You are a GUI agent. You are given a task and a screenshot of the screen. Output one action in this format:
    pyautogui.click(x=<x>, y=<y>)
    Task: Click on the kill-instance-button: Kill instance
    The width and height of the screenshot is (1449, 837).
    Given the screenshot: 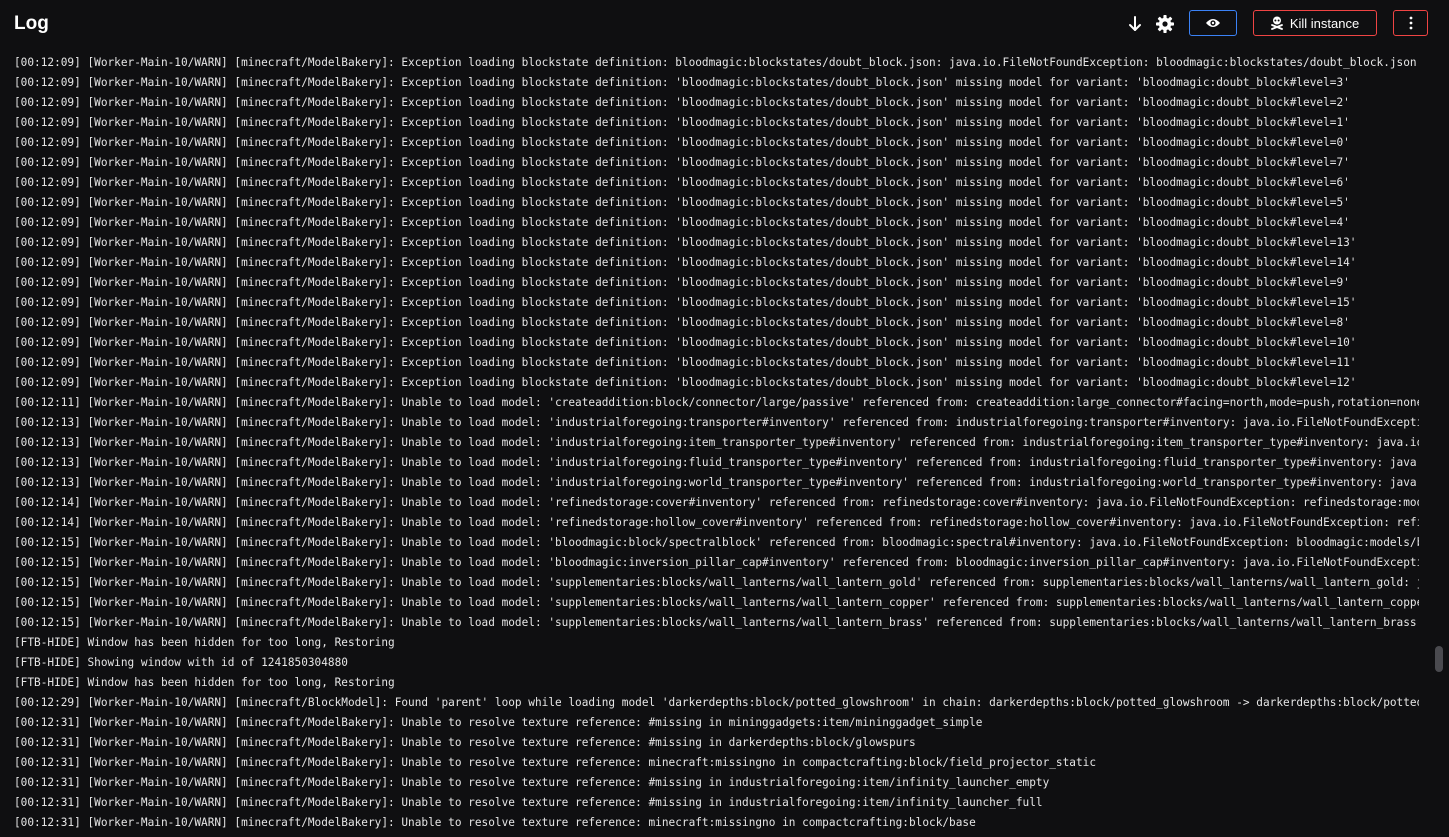 What is the action you would take?
    pyautogui.click(x=1315, y=23)
    